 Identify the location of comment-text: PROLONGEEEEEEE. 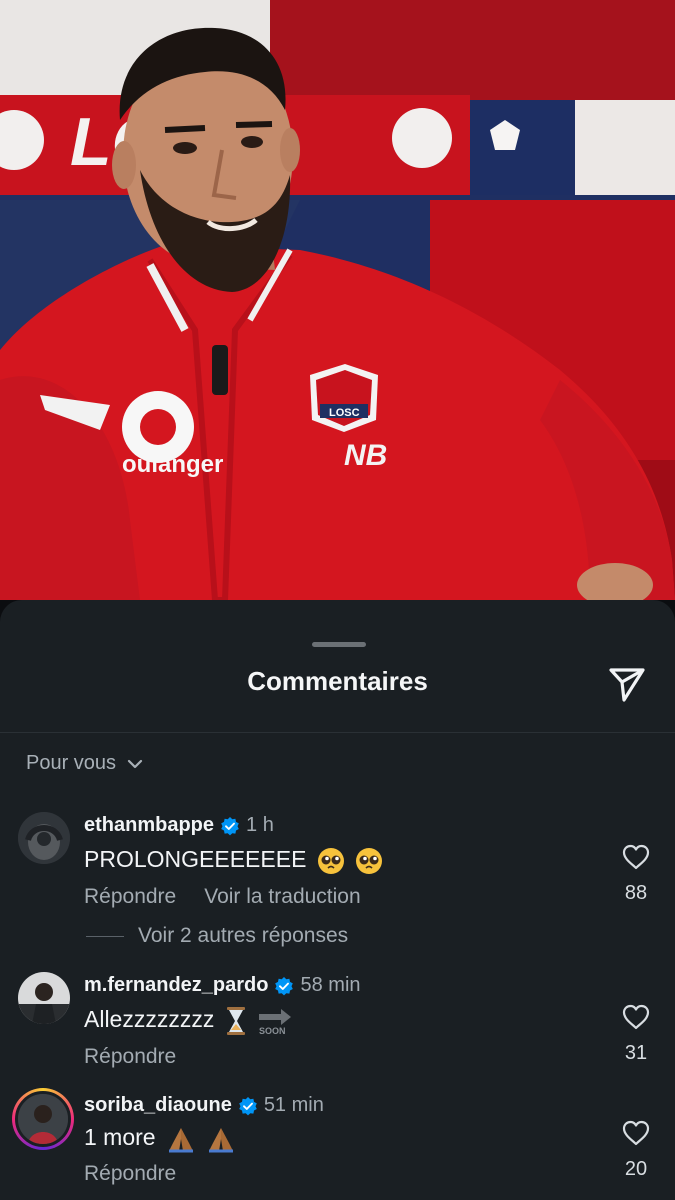
(233, 860).